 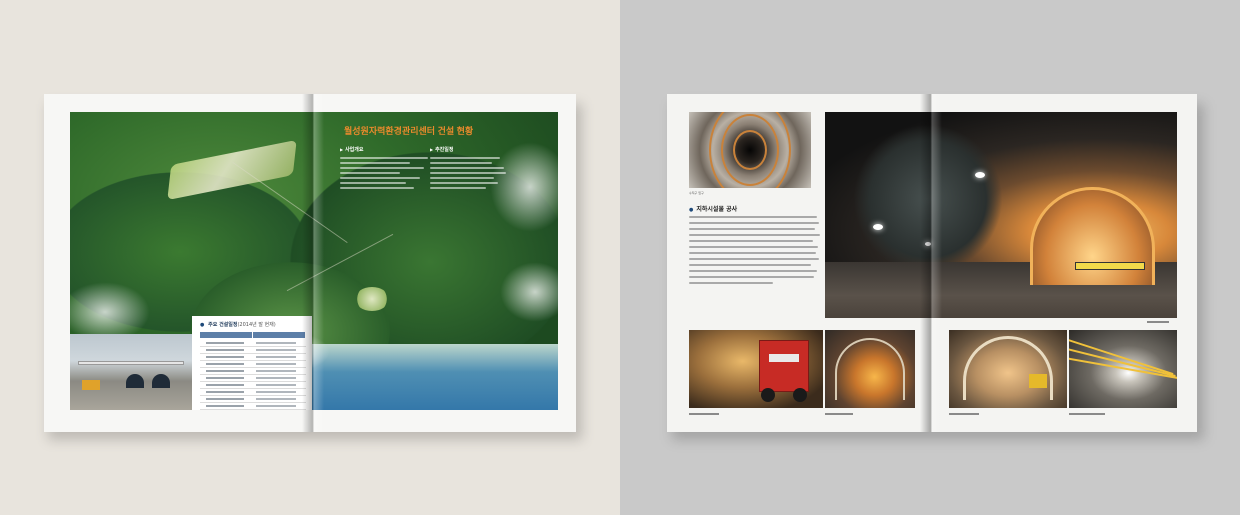 What do you see at coordinates (1123, 369) in the screenshot?
I see `tunnel-corridor-photo` at bounding box center [1123, 369].